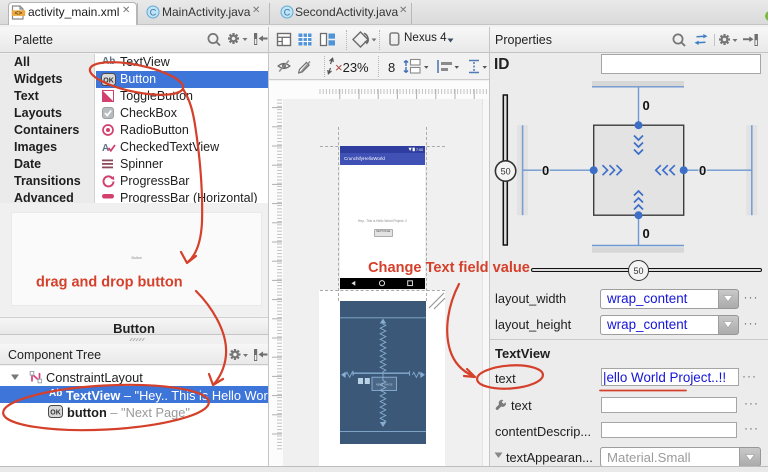 This screenshot has height=472, width=768. What do you see at coordinates (383, 384) in the screenshot?
I see `svg-text: NEXT PAGE` at bounding box center [383, 384].